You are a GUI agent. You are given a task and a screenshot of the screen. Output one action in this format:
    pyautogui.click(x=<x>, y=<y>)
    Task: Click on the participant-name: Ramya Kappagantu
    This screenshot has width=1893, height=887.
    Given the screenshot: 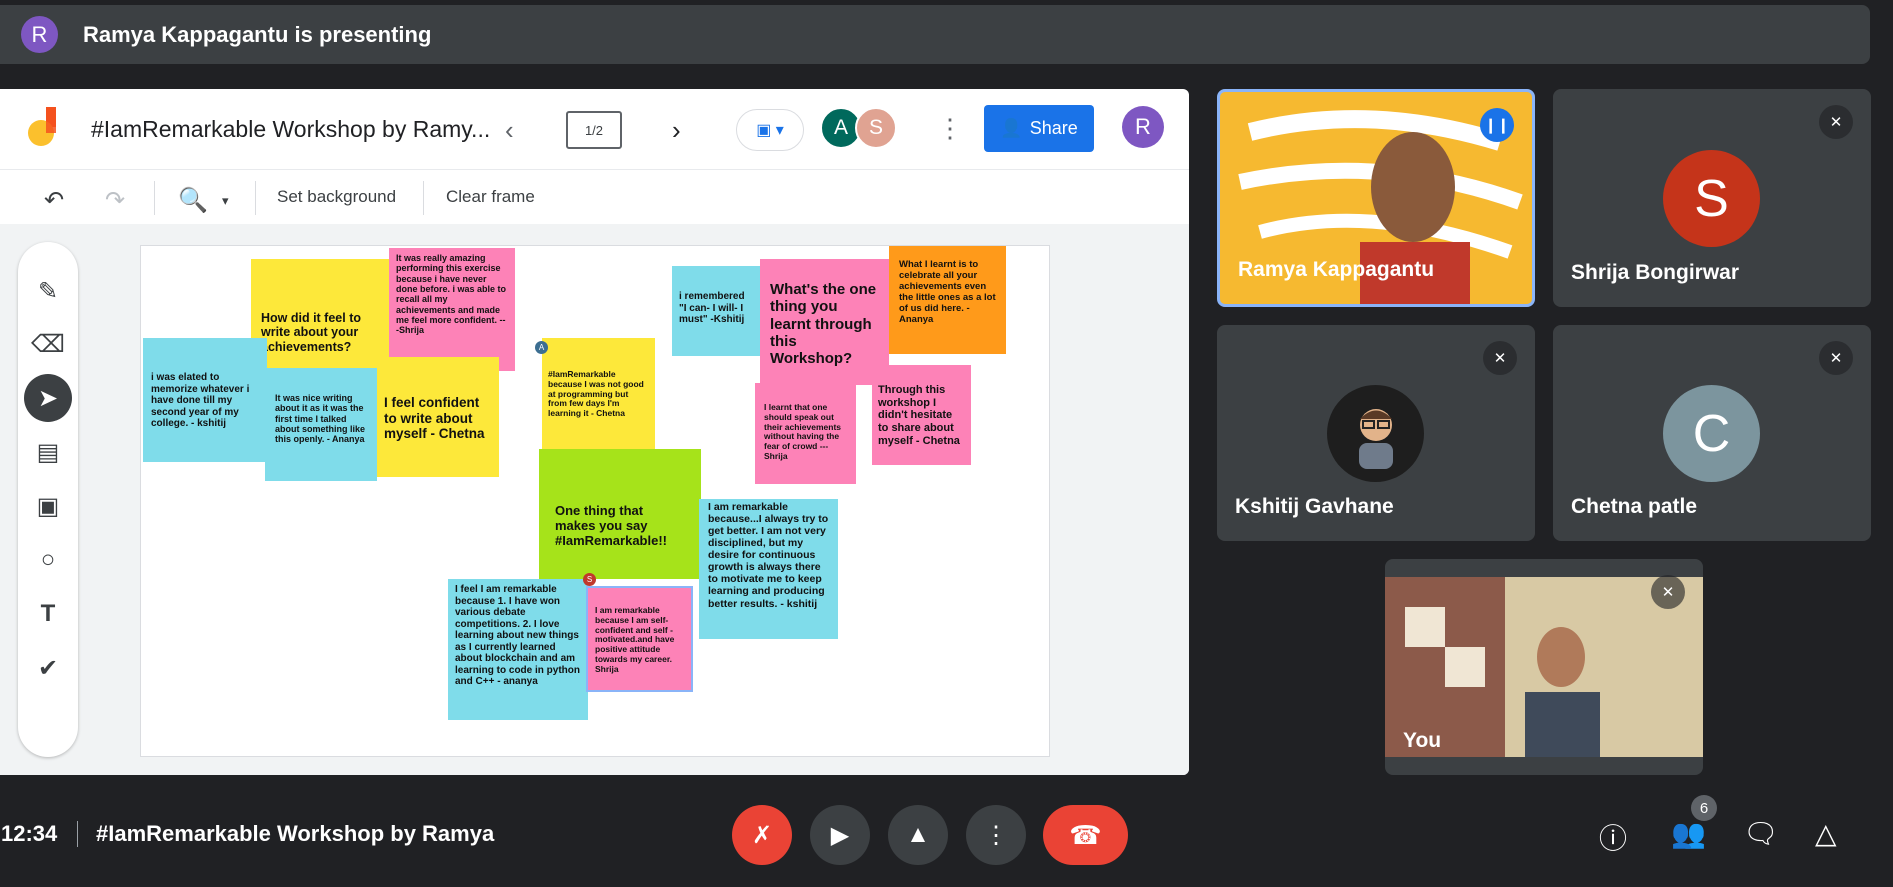 What is the action you would take?
    pyautogui.click(x=1336, y=269)
    